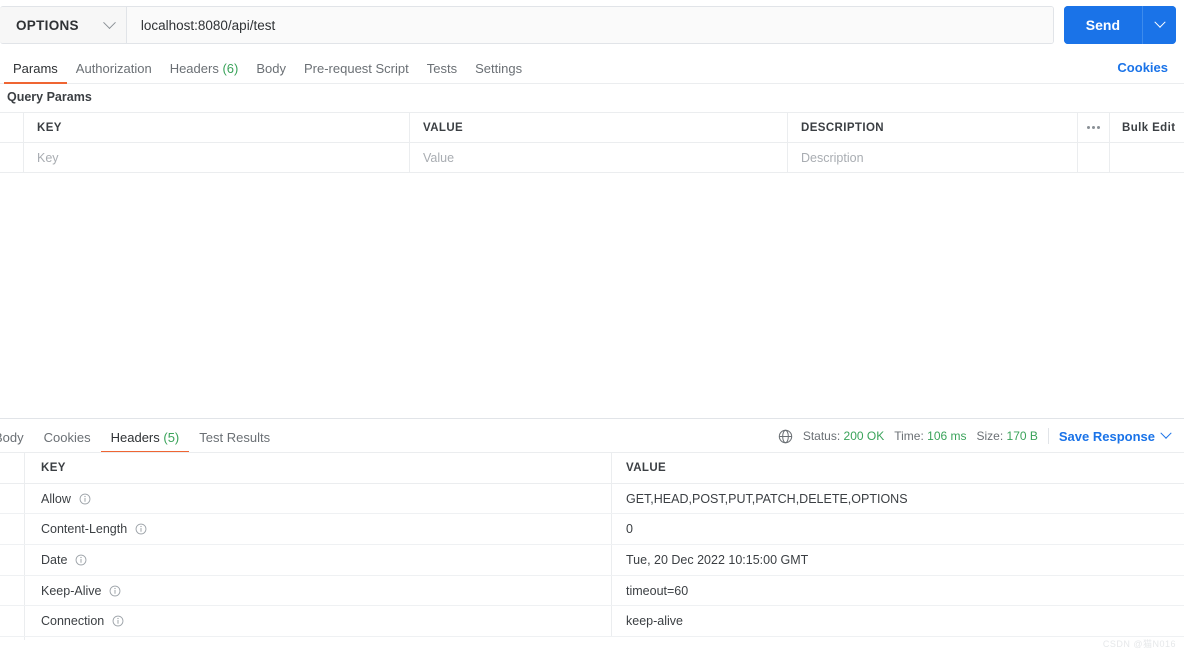  I want to click on table-row: Content-Length 0, so click(592, 530).